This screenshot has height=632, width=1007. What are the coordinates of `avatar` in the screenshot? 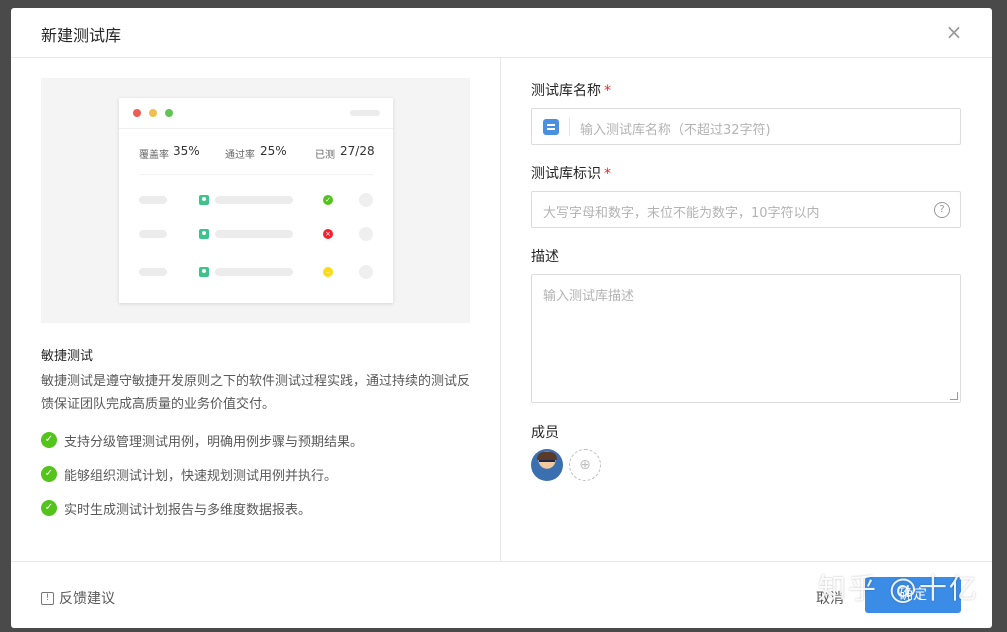 It's located at (547, 465).